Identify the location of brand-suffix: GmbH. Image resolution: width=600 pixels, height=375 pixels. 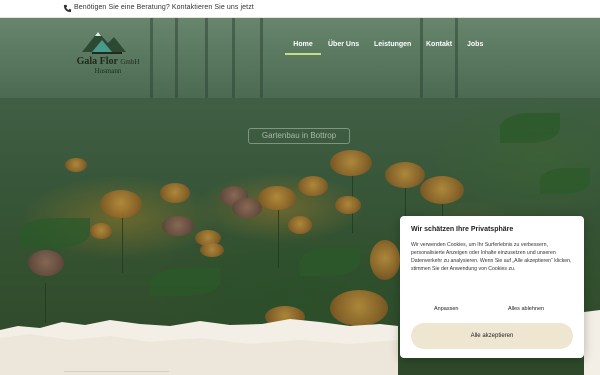
(130, 62).